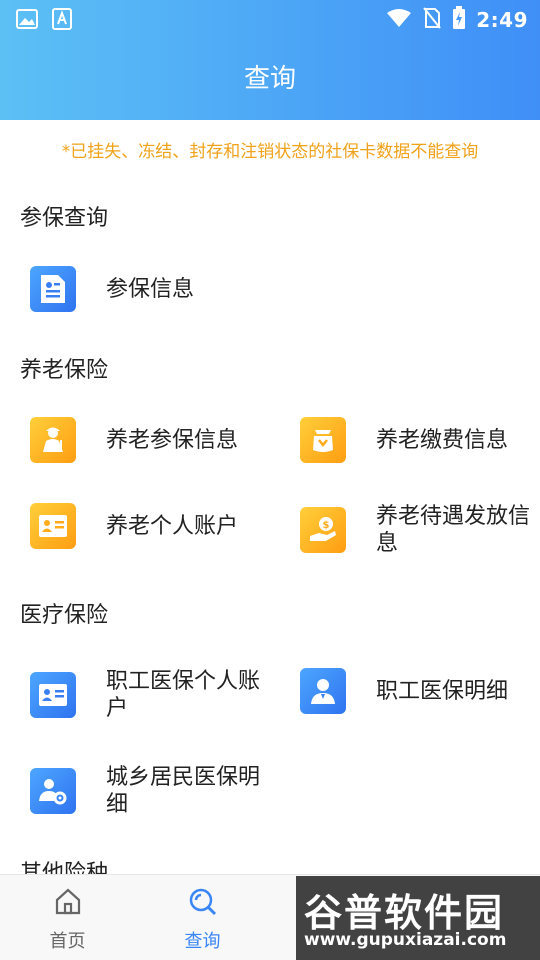 This screenshot has height=960, width=540. I want to click on page-title: 查询, so click(269, 79).